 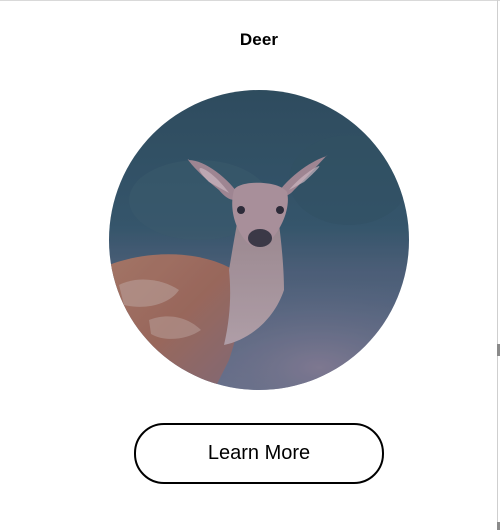 What do you see at coordinates (497, 265) in the screenshot?
I see `scrollbar-edge` at bounding box center [497, 265].